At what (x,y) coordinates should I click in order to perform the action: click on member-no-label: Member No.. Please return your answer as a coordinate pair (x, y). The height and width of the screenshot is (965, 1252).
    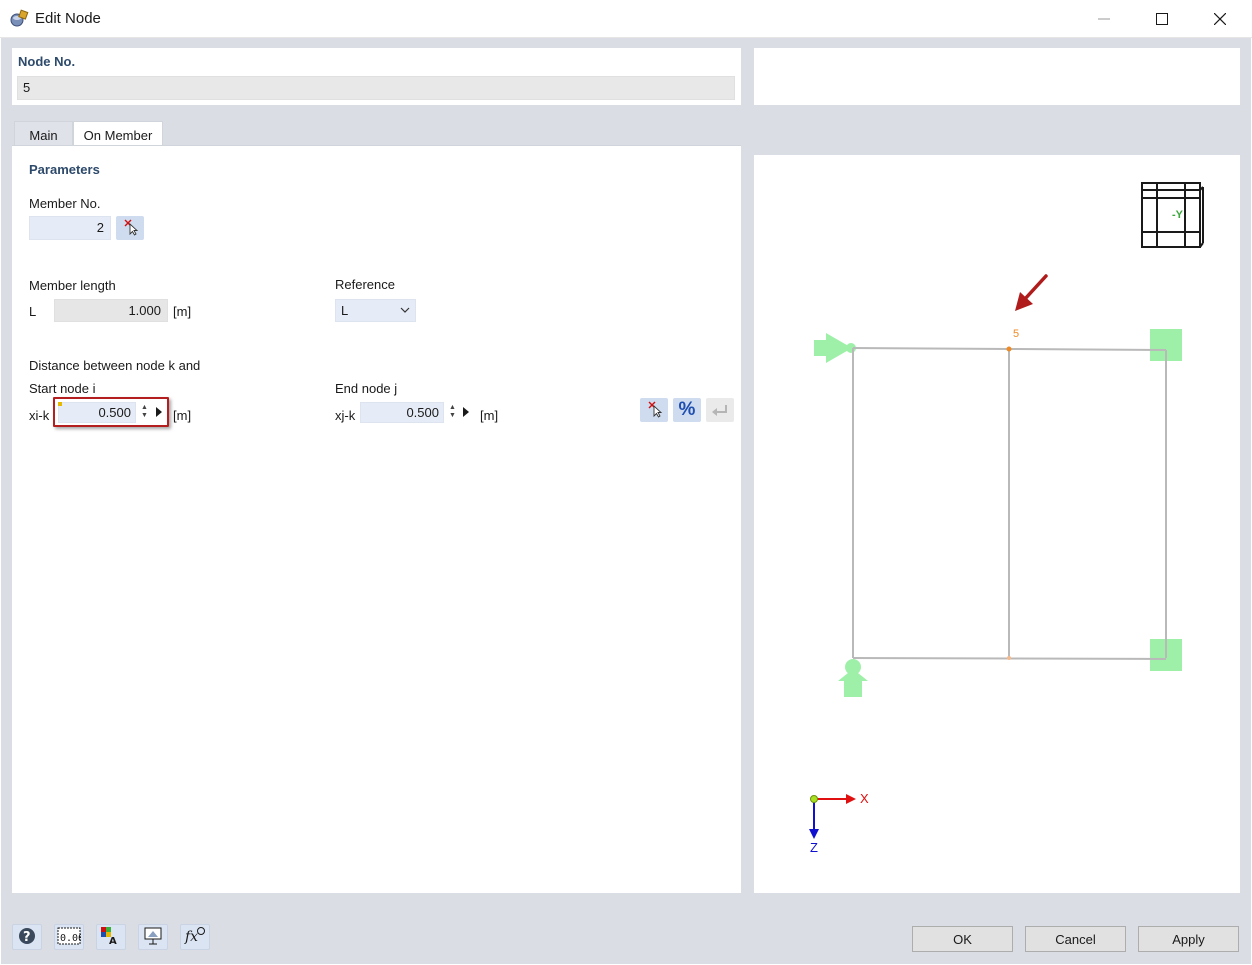
    Looking at the image, I should click on (65, 203).